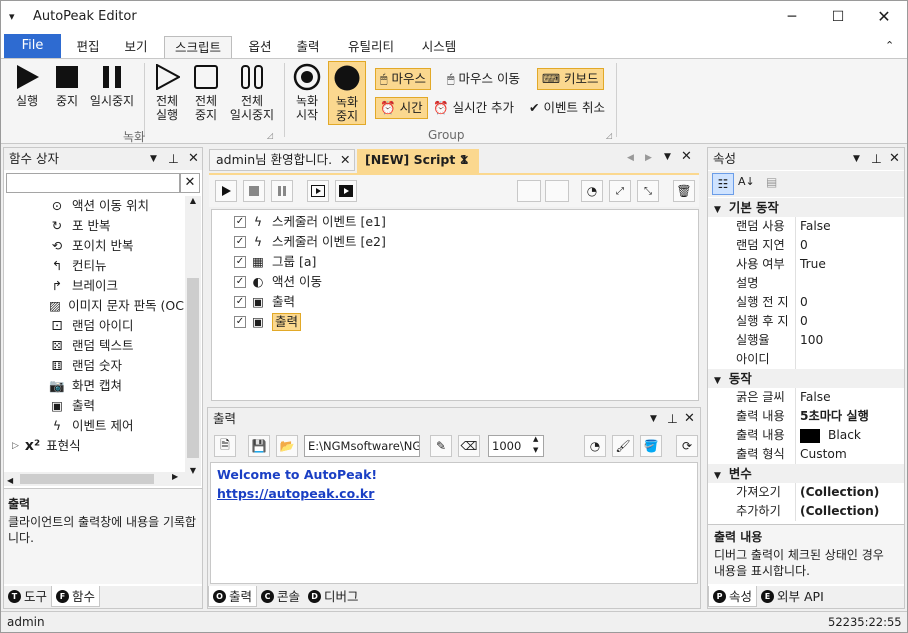 This screenshot has width=908, height=633. Describe the element at coordinates (473, 108) in the screenshot. I see `realtime-add-toggle: ⏰ 실시간 추가` at that location.